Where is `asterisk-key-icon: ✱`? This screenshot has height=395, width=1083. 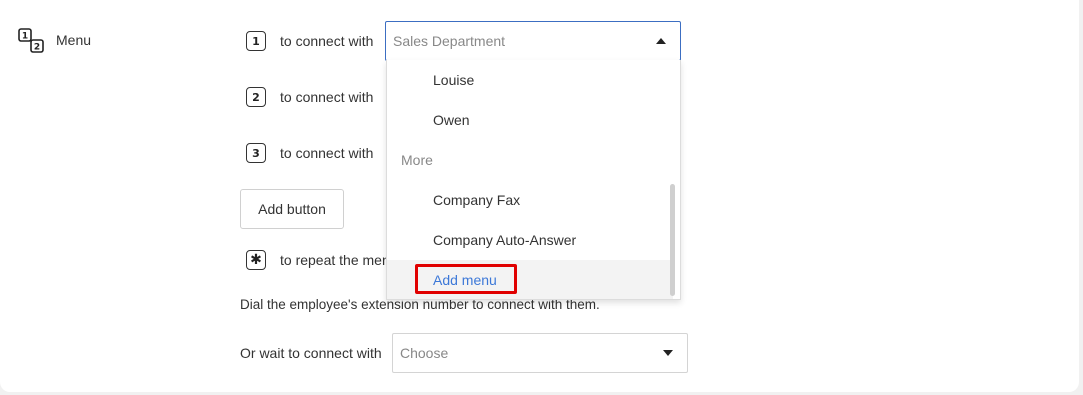
asterisk-key-icon: ✱ is located at coordinates (256, 260).